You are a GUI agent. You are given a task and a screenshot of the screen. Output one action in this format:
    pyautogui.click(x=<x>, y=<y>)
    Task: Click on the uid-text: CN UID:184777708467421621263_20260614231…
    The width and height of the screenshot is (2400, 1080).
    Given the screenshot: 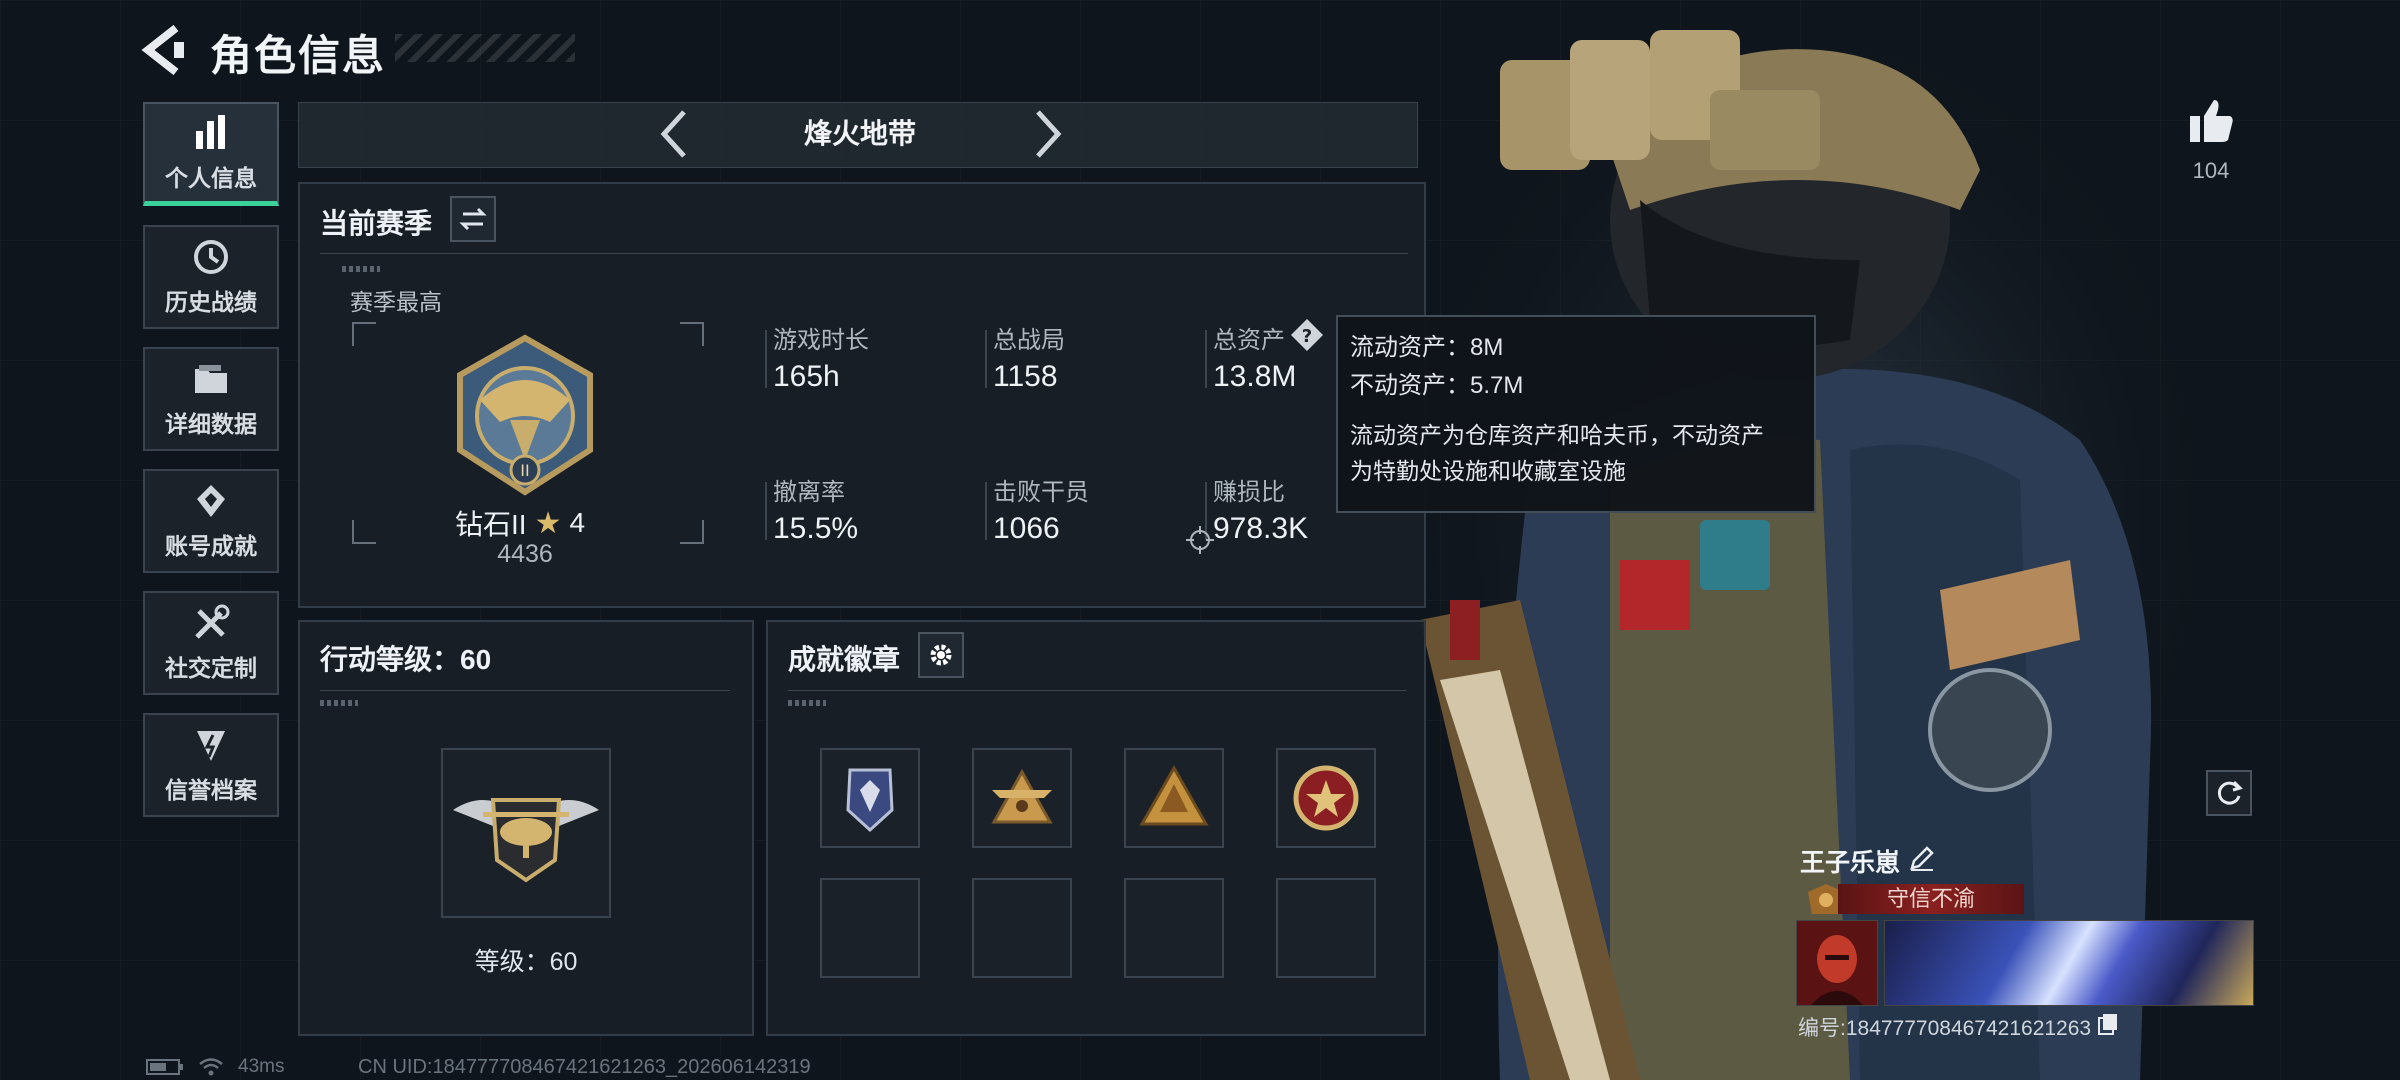 What is the action you would take?
    pyautogui.click(x=584, y=1067)
    